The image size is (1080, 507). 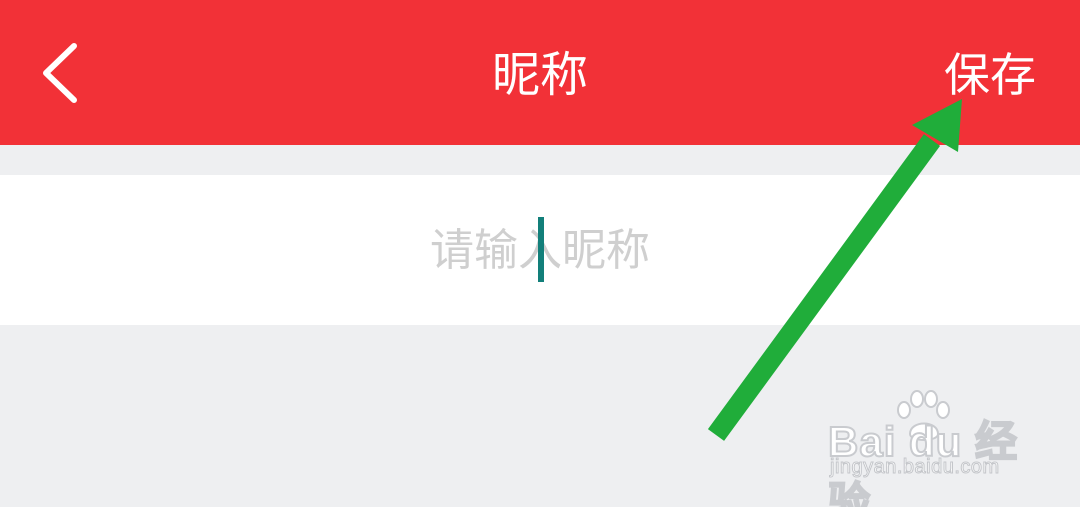 What do you see at coordinates (923, 415) in the screenshot?
I see `paw-icon` at bounding box center [923, 415].